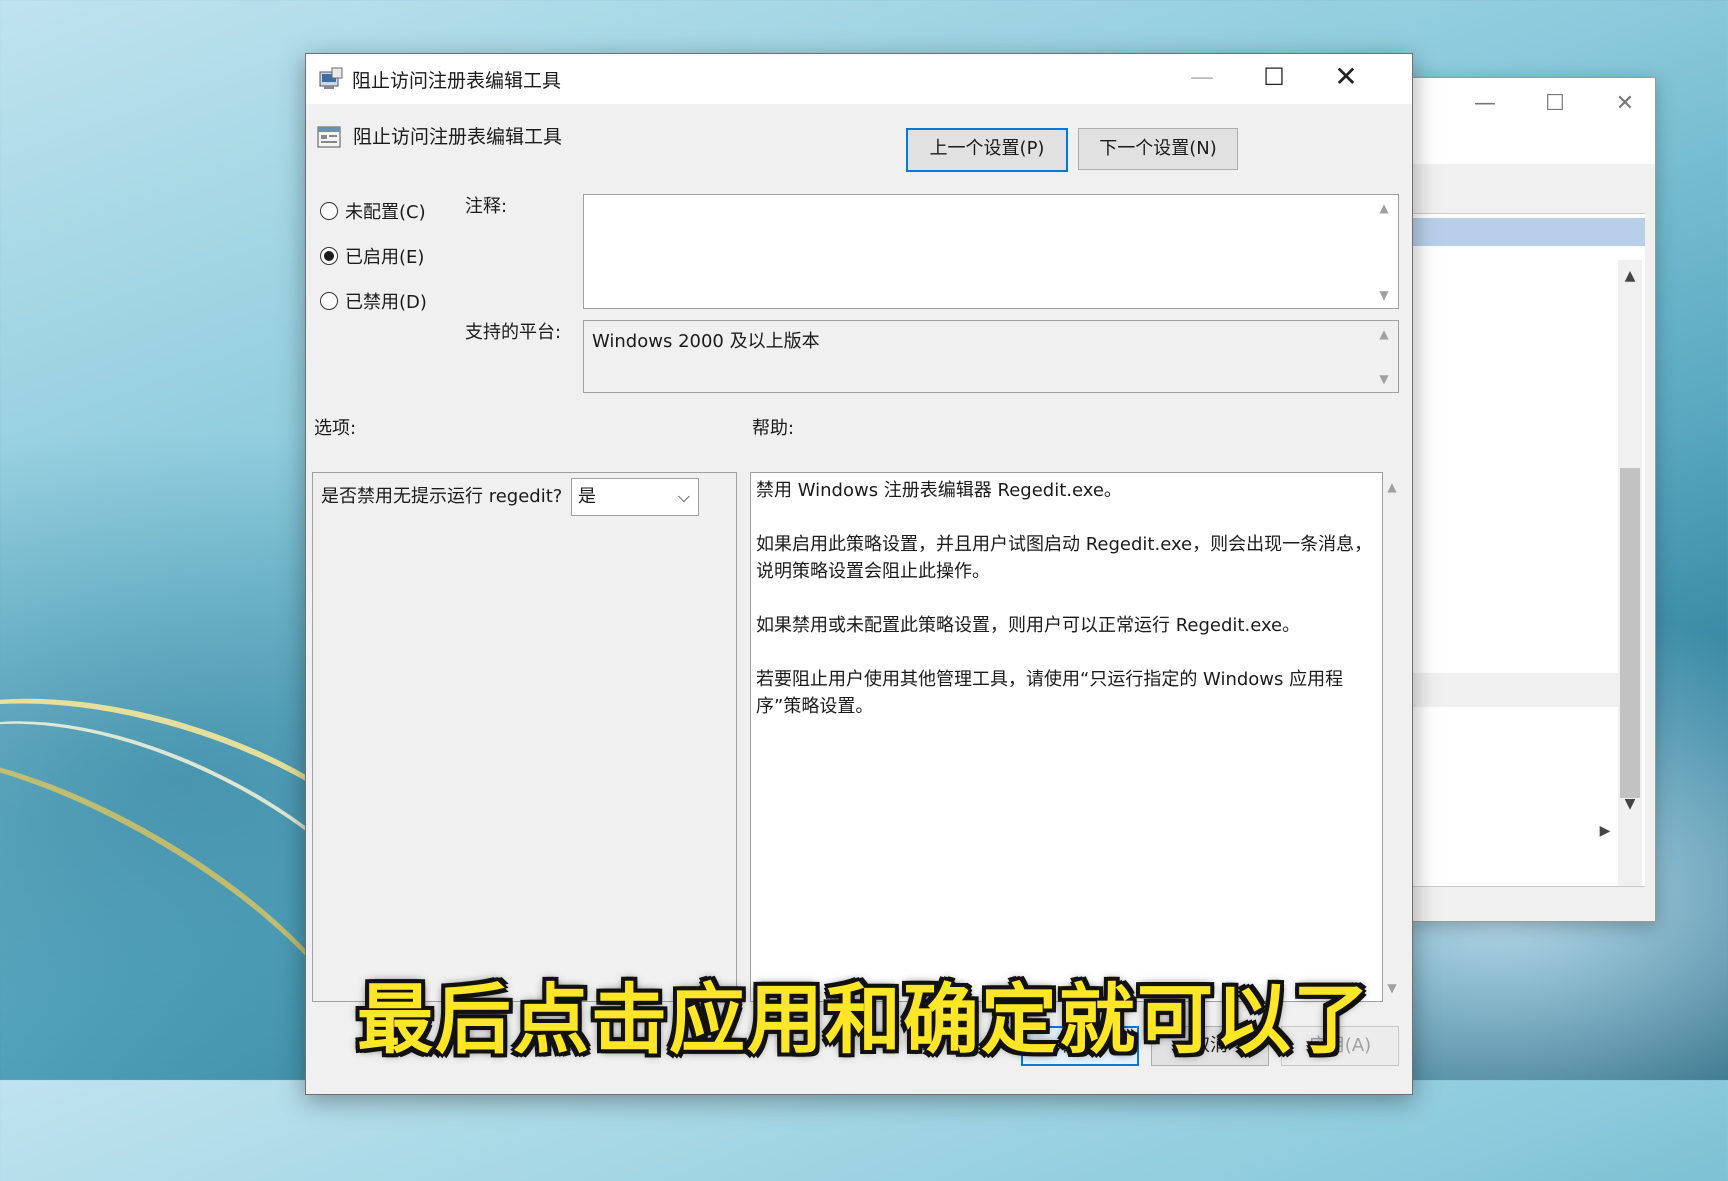 This screenshot has height=1181, width=1728. I want to click on option-selected-value: 是, so click(587, 496).